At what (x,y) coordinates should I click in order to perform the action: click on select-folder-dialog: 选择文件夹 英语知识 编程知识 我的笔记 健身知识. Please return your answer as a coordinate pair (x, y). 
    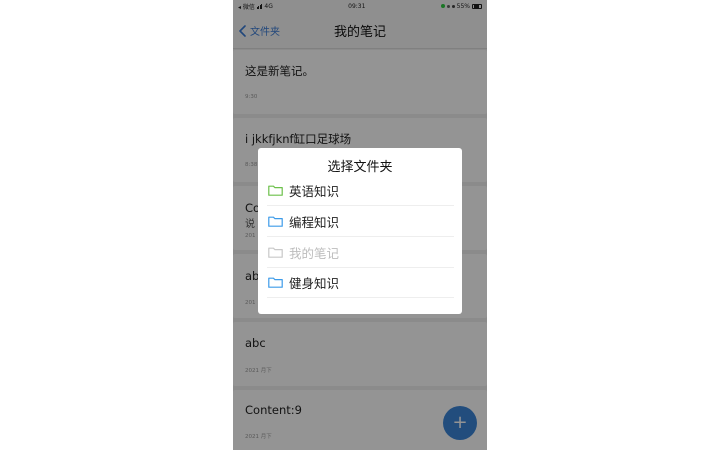
    Looking at the image, I should click on (360, 231).